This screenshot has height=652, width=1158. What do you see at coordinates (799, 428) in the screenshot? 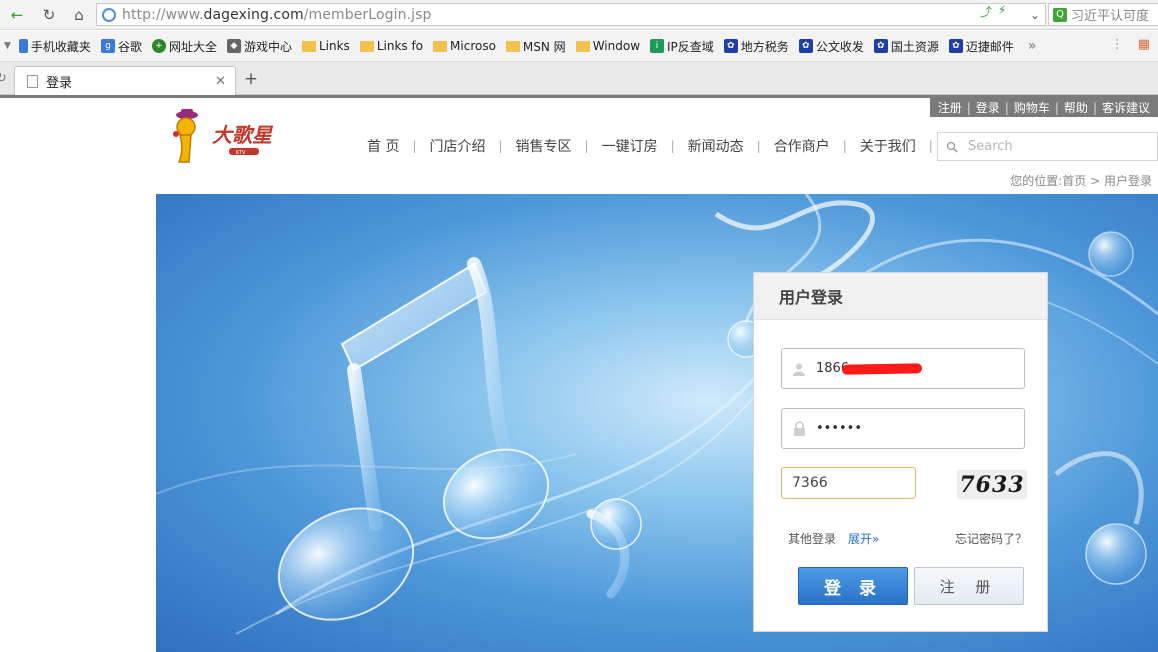
I see `lock-icon` at bounding box center [799, 428].